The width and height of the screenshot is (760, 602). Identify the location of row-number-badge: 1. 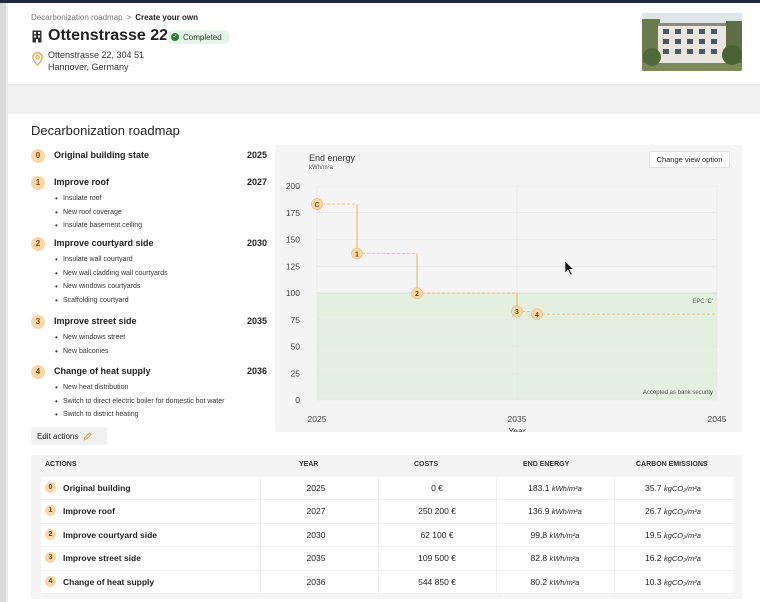
(50, 511).